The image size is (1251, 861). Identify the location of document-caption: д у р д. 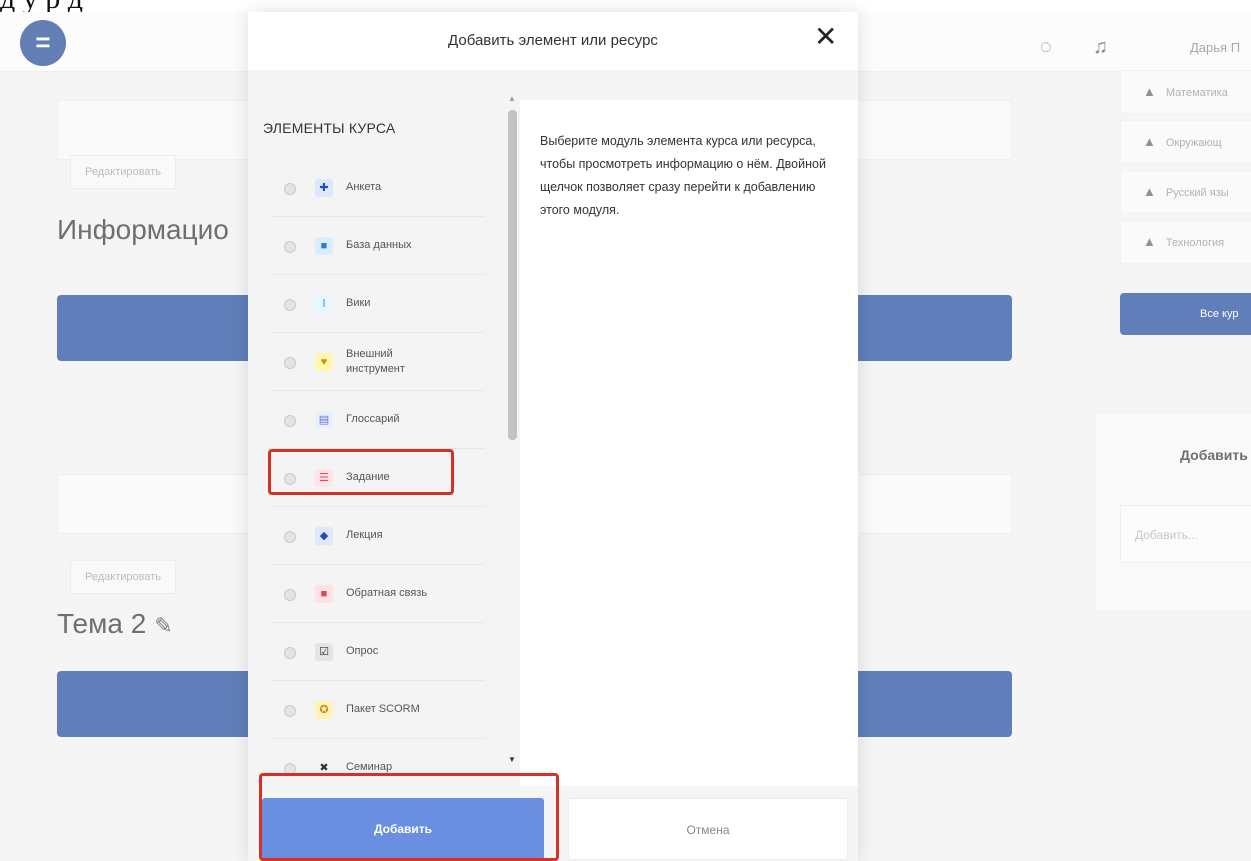
(625, 6).